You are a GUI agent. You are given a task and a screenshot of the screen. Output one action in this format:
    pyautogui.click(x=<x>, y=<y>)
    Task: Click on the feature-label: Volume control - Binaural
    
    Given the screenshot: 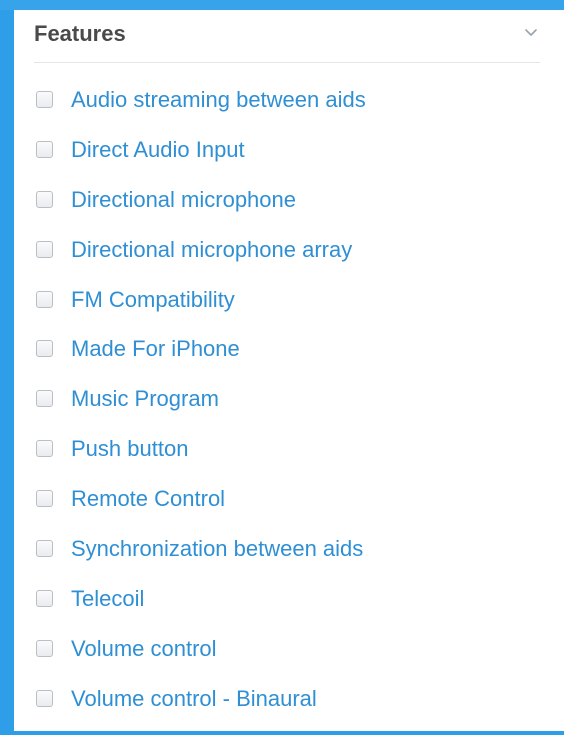 What is the action you would take?
    pyautogui.click(x=194, y=699)
    